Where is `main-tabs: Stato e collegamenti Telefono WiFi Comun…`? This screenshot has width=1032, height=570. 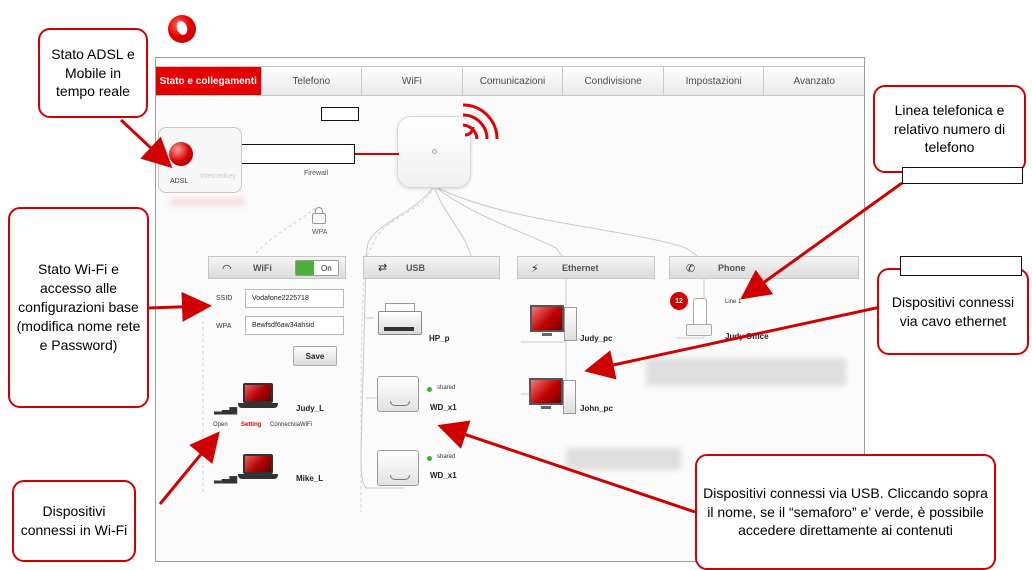
main-tabs: Stato e collegamenti Telefono WiFi Comun… is located at coordinates (510, 81).